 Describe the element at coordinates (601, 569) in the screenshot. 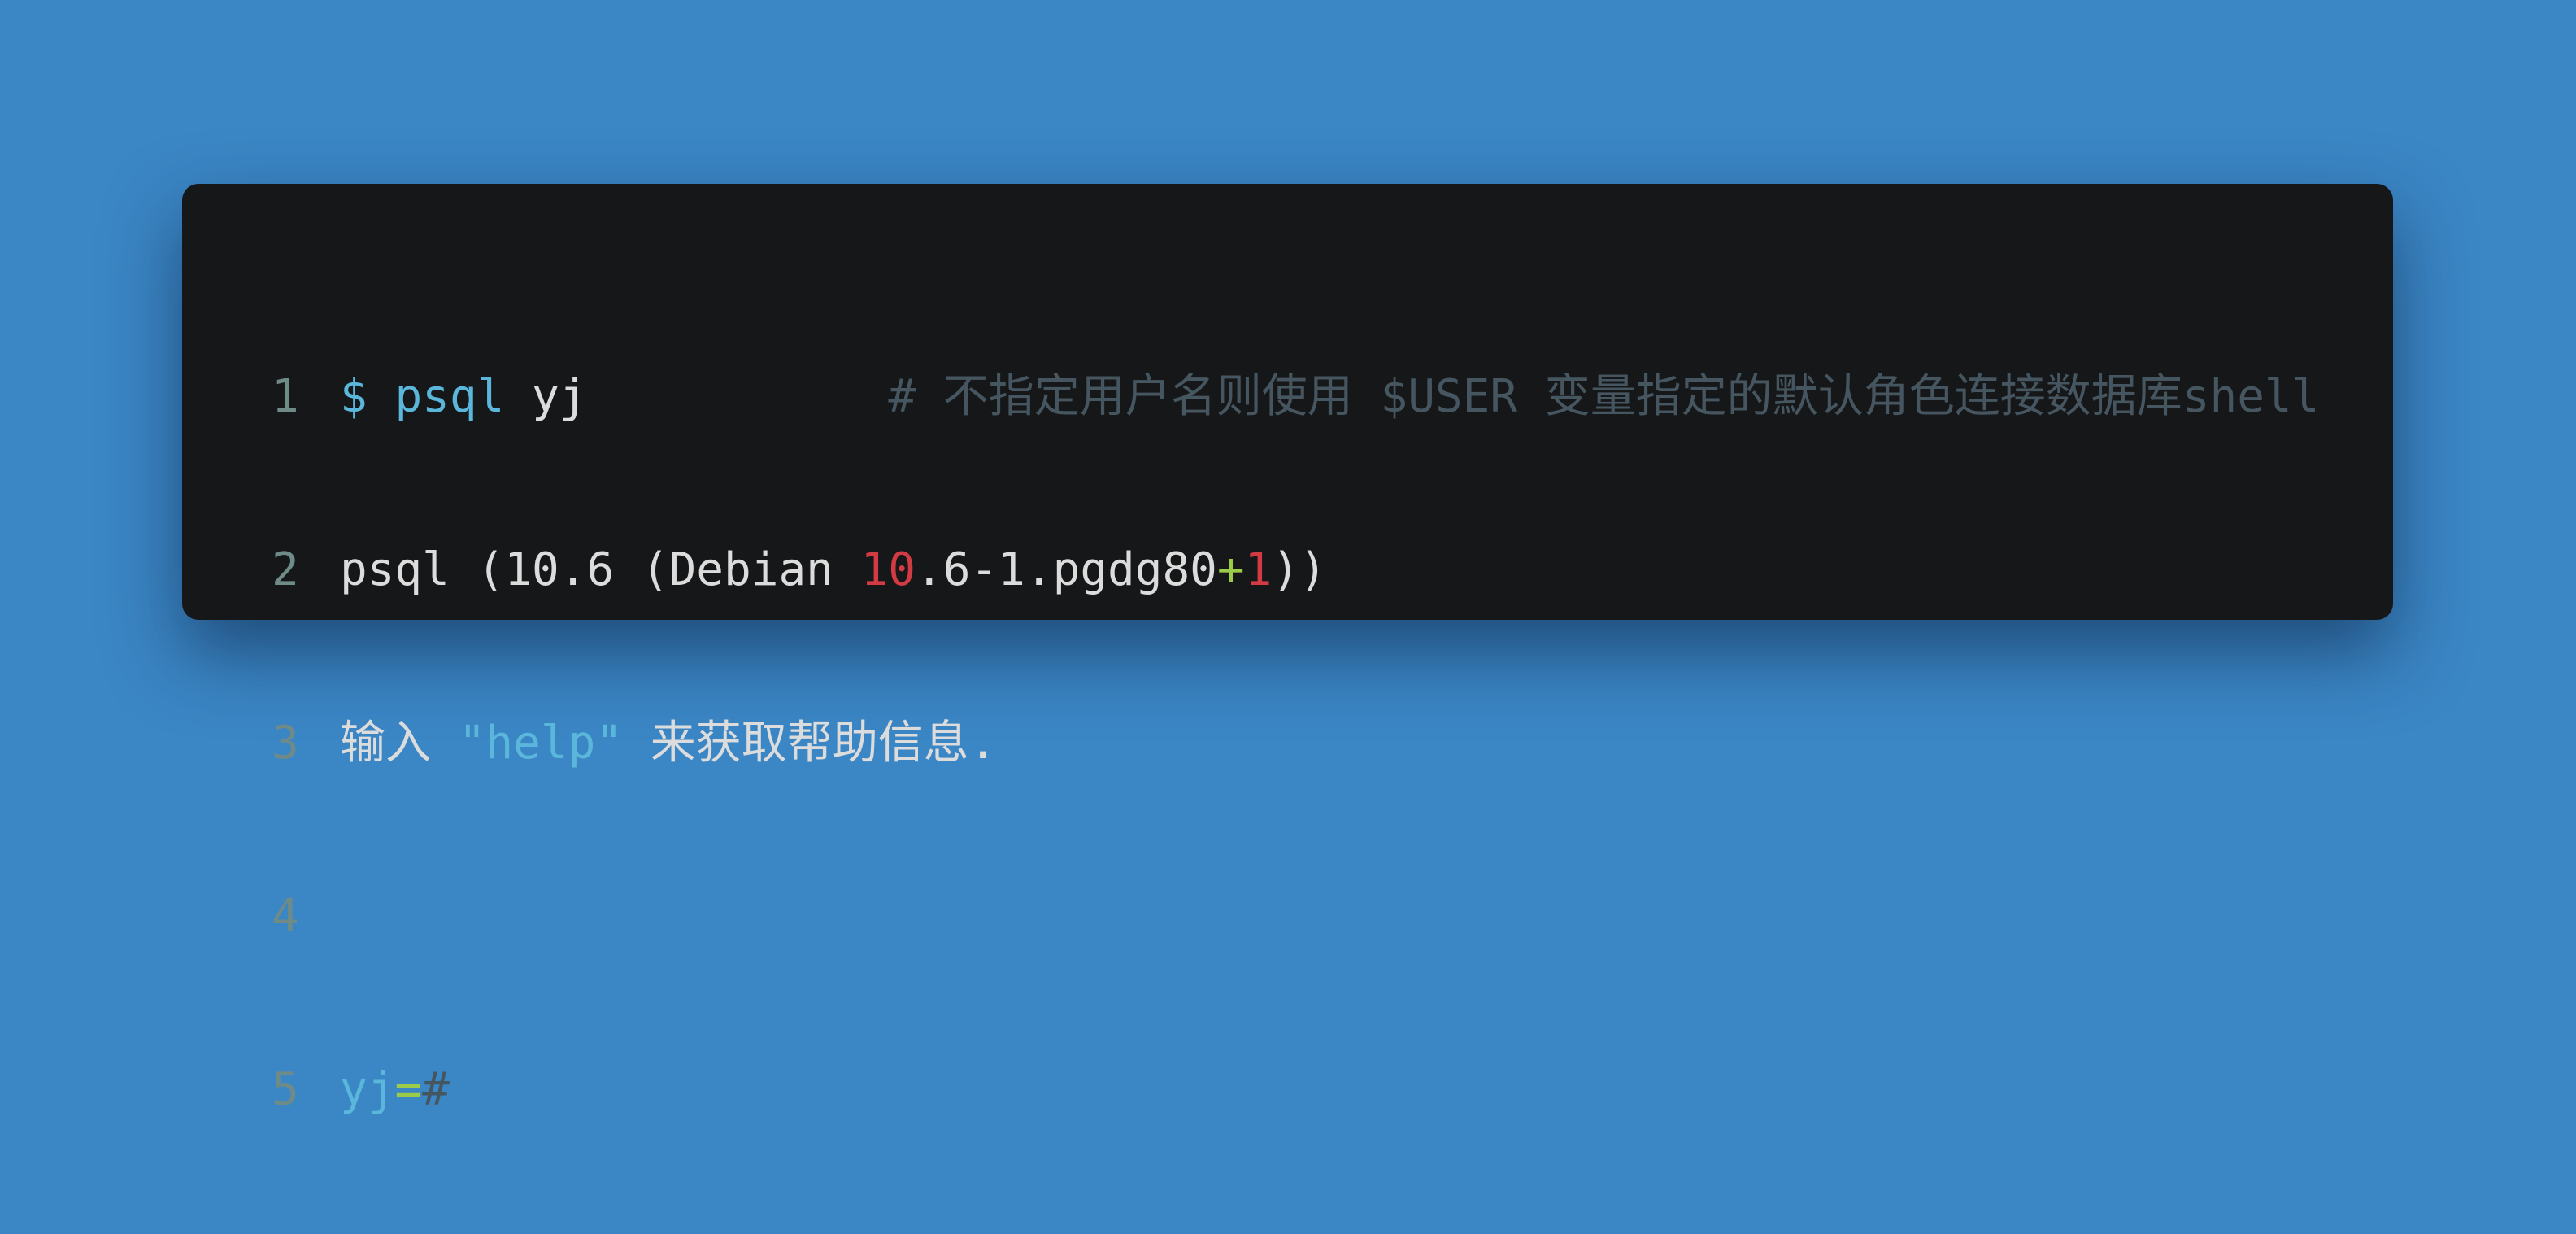

I see `text: psql (10.6 (Debian` at that location.